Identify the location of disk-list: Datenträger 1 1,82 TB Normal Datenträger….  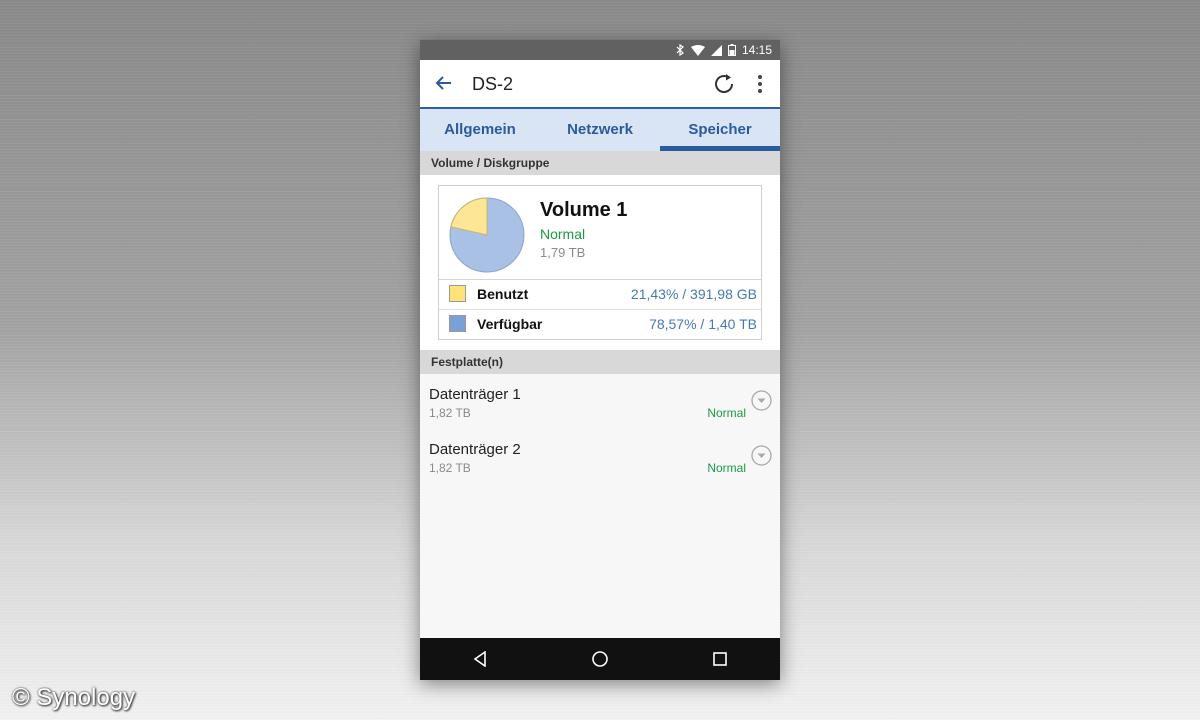
(600, 429).